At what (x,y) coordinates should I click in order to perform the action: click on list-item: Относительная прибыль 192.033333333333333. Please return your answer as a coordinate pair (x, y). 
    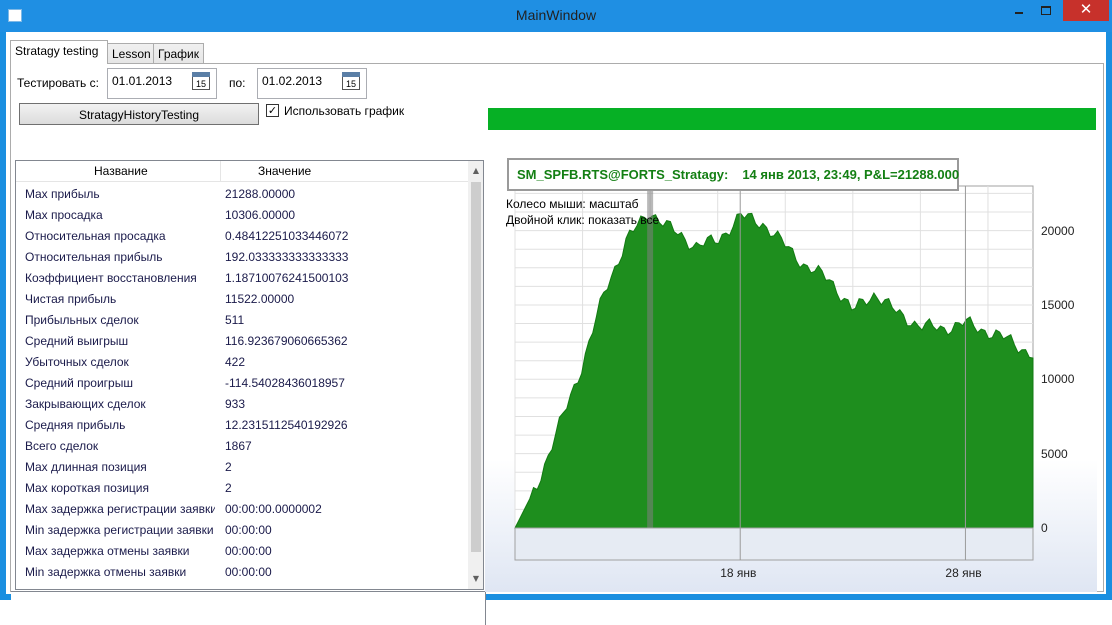
    Looking at the image, I should click on (242, 256).